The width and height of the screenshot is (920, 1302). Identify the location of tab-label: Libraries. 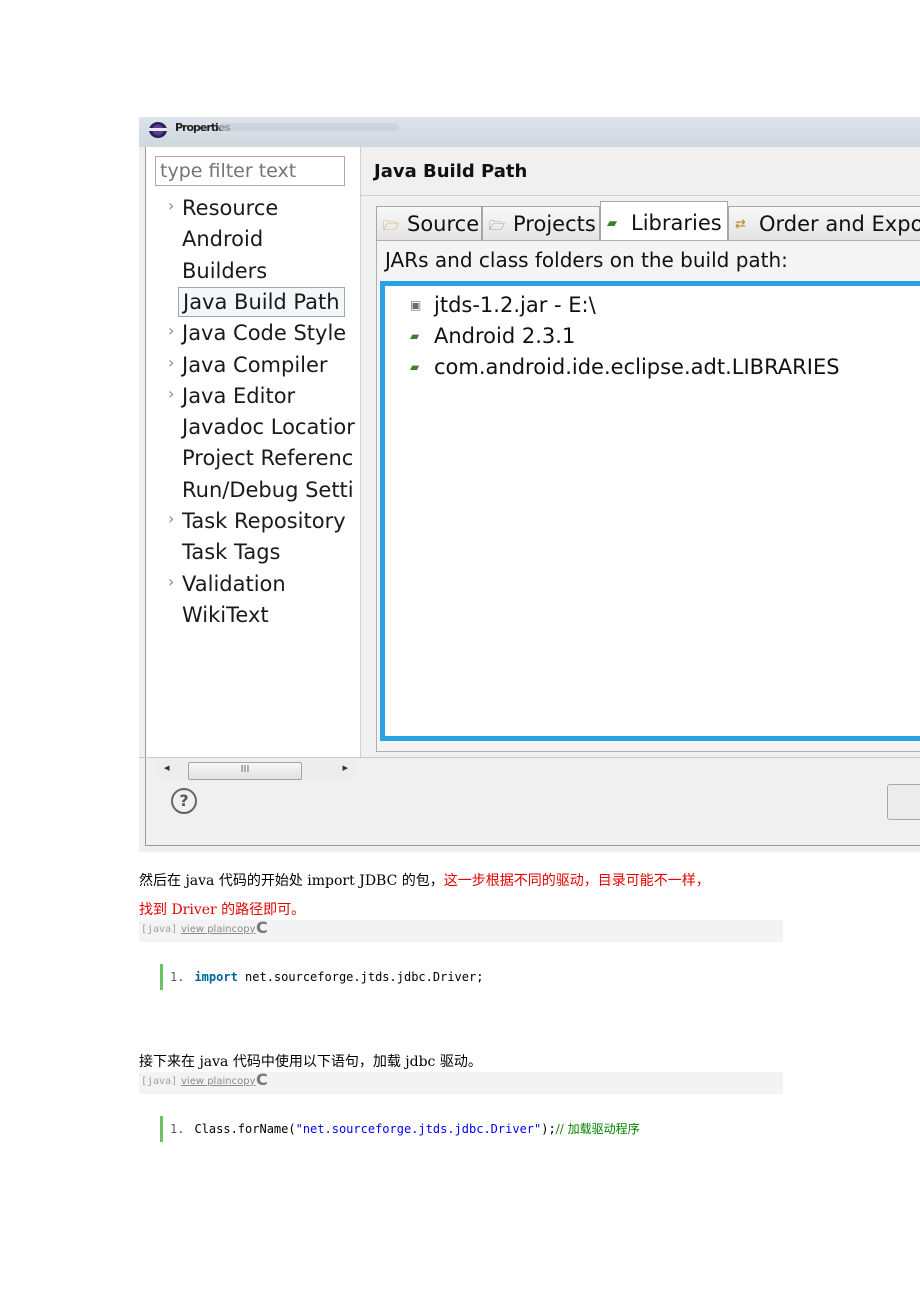
(676, 223).